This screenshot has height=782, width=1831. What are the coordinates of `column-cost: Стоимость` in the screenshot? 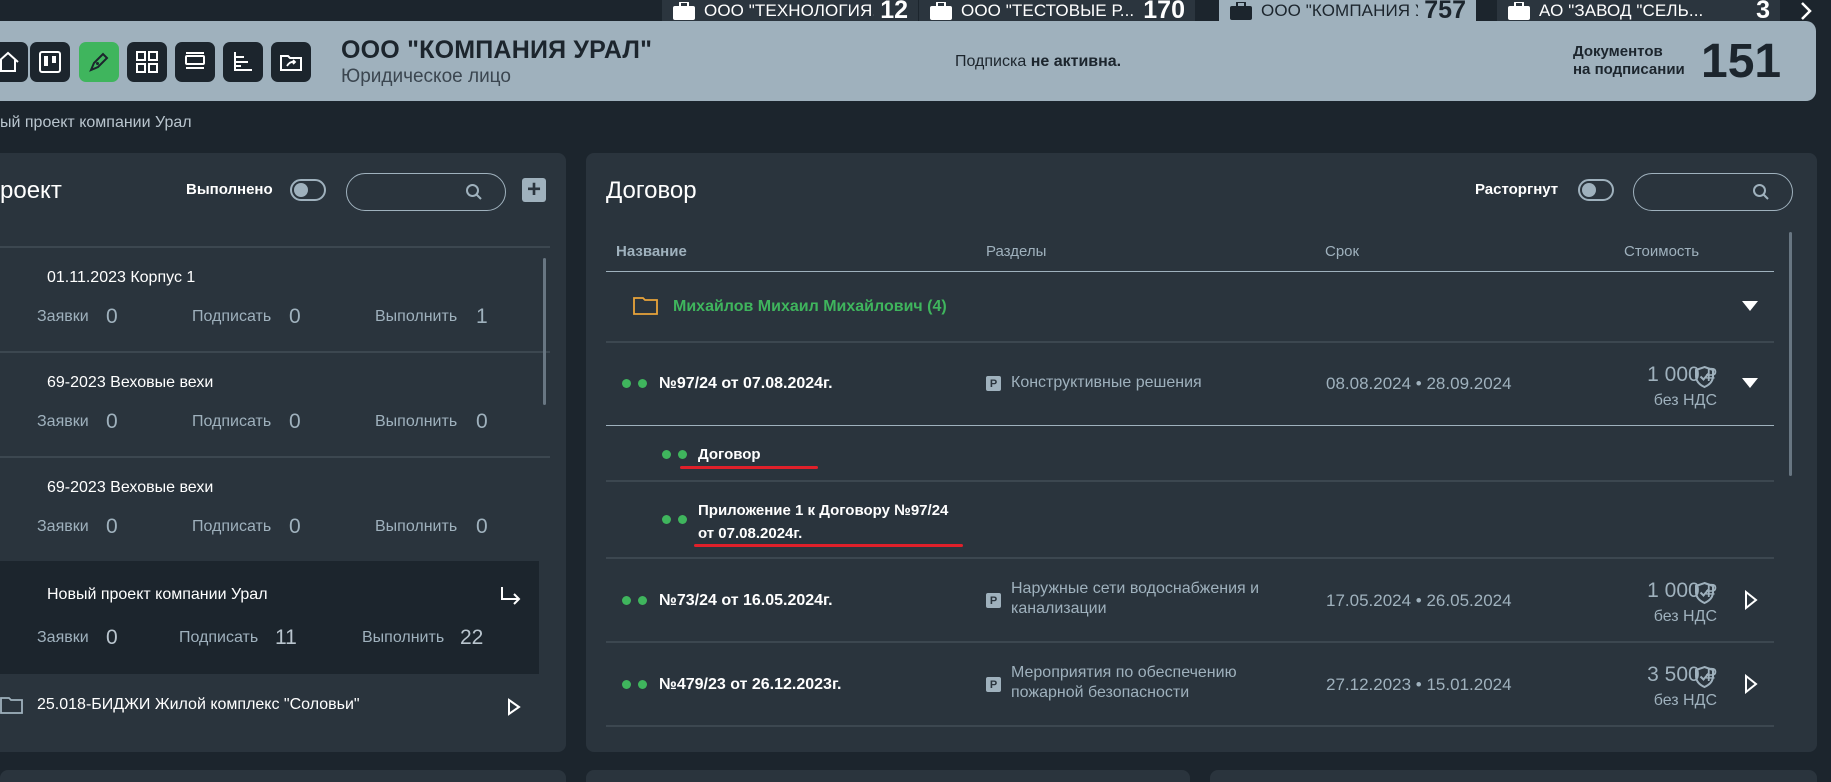 It's located at (1661, 251).